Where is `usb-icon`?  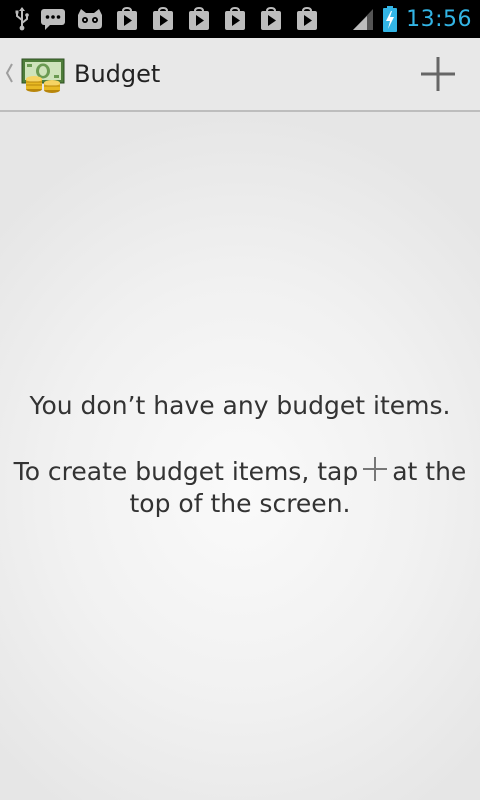 usb-icon is located at coordinates (22, 19).